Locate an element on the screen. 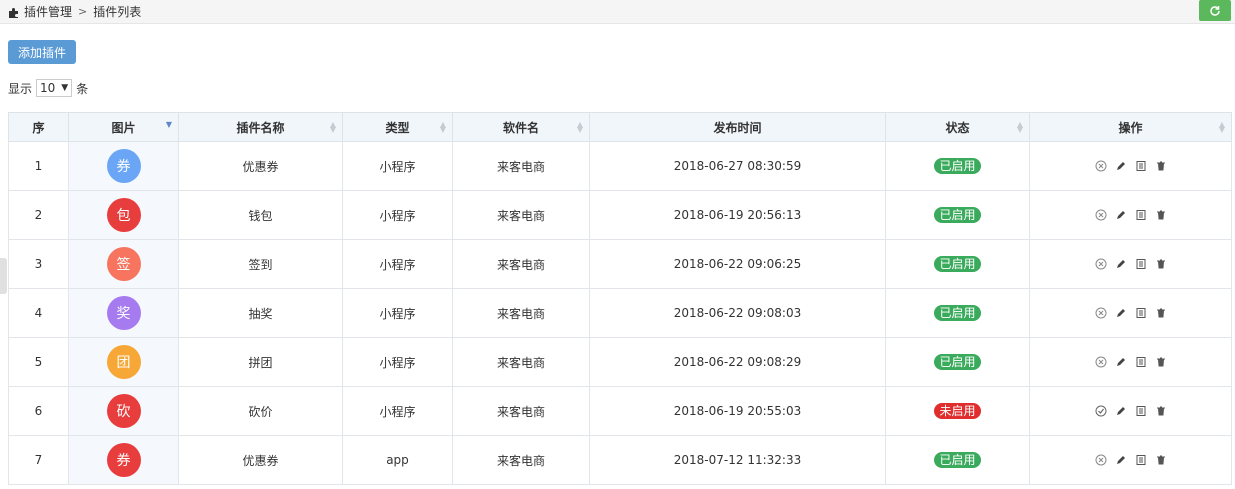 The image size is (1235, 489). row-name: 抽奖 is located at coordinates (260, 313).